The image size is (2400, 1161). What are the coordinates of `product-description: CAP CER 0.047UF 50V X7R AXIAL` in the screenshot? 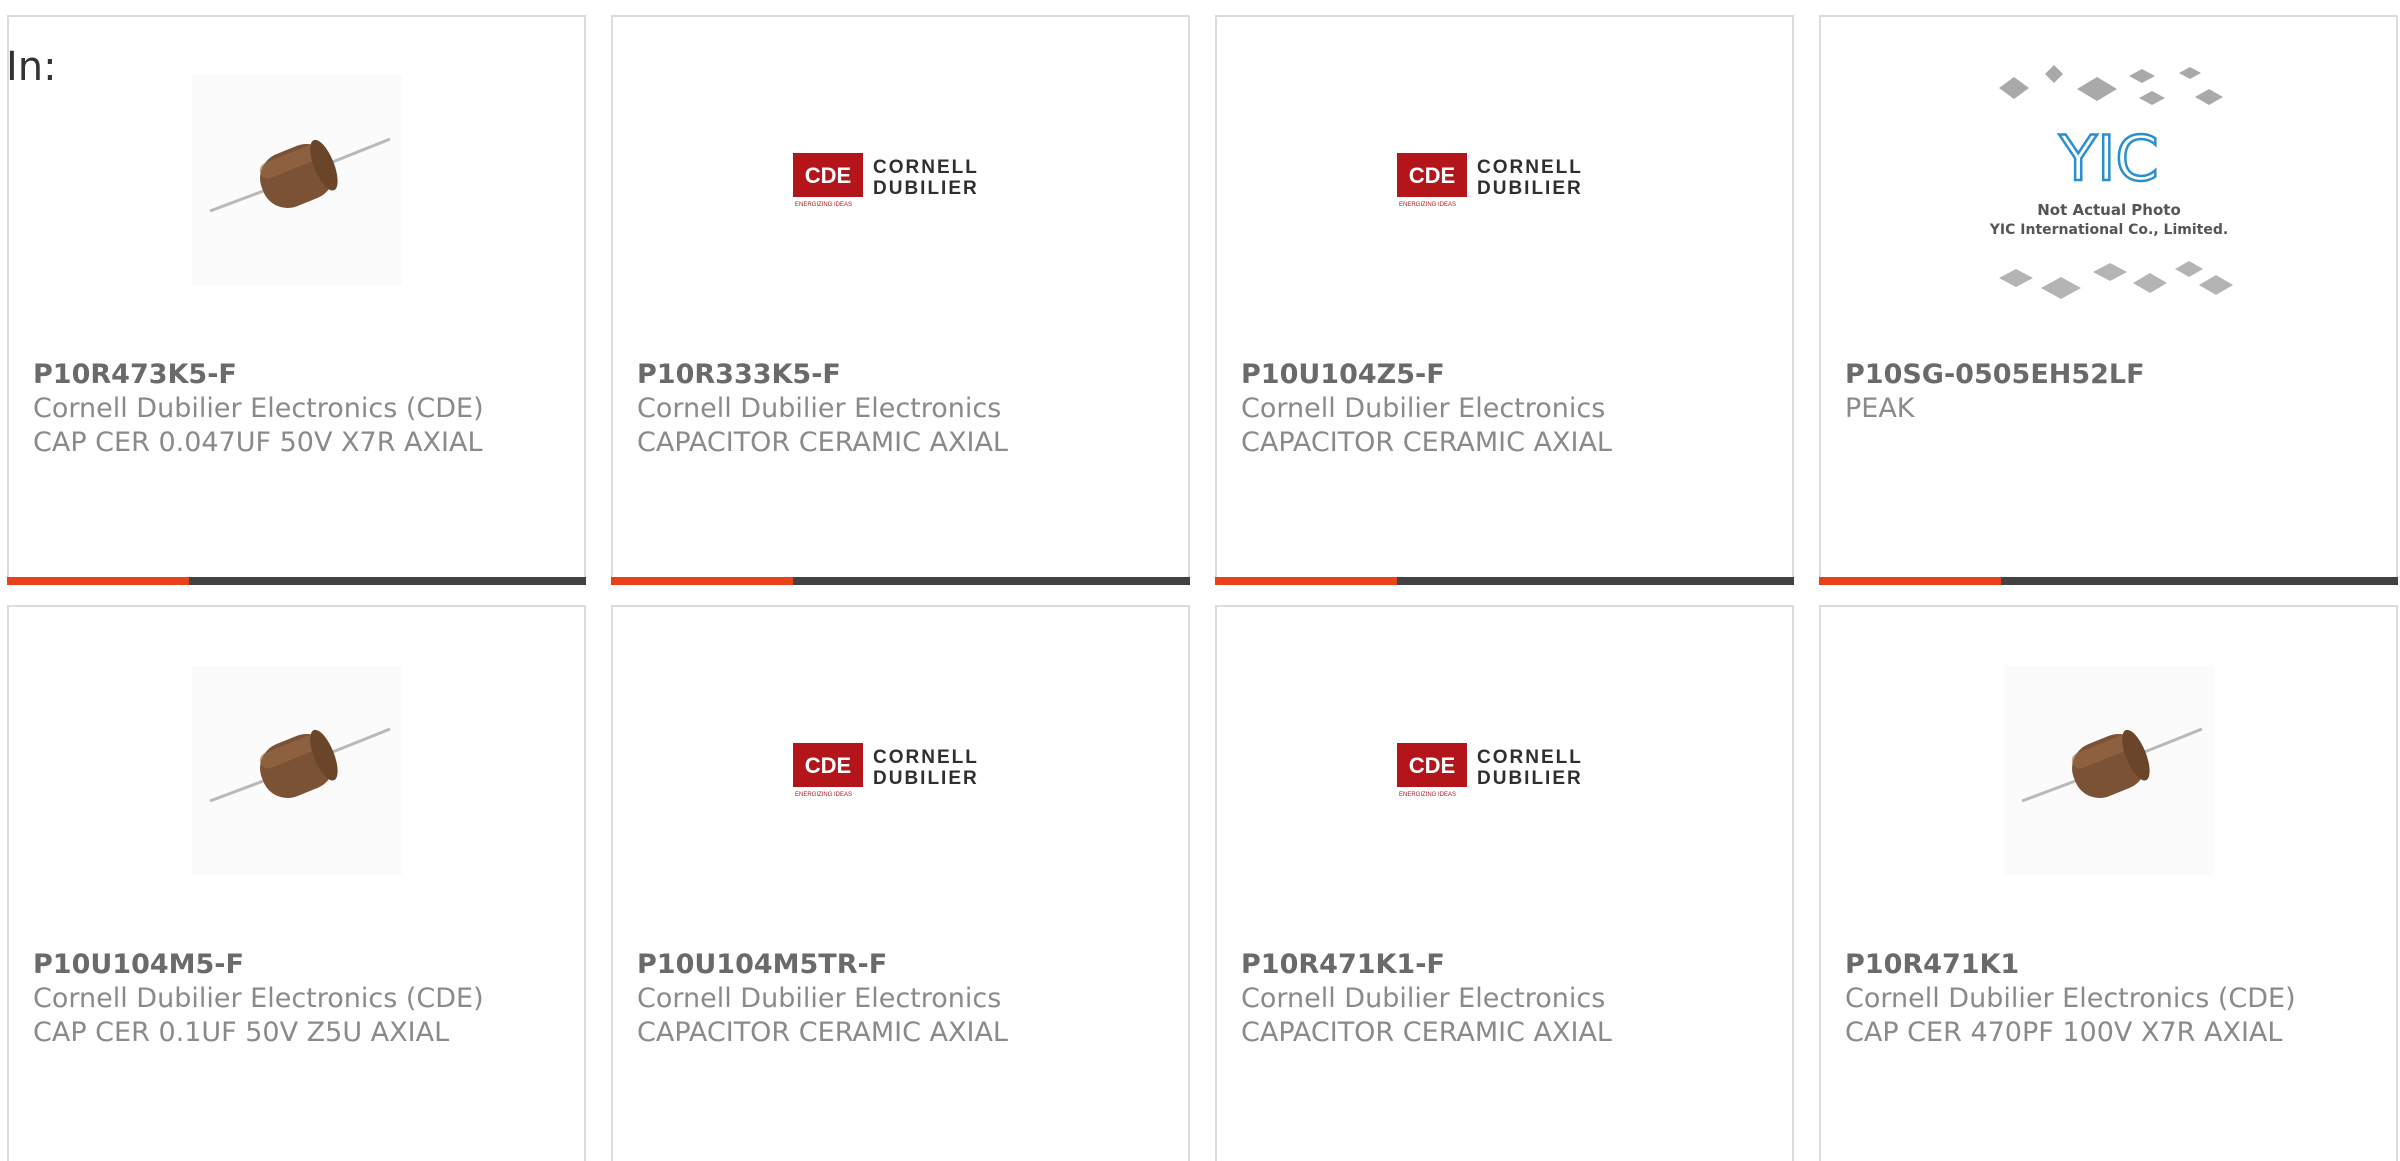 It's located at (258, 442).